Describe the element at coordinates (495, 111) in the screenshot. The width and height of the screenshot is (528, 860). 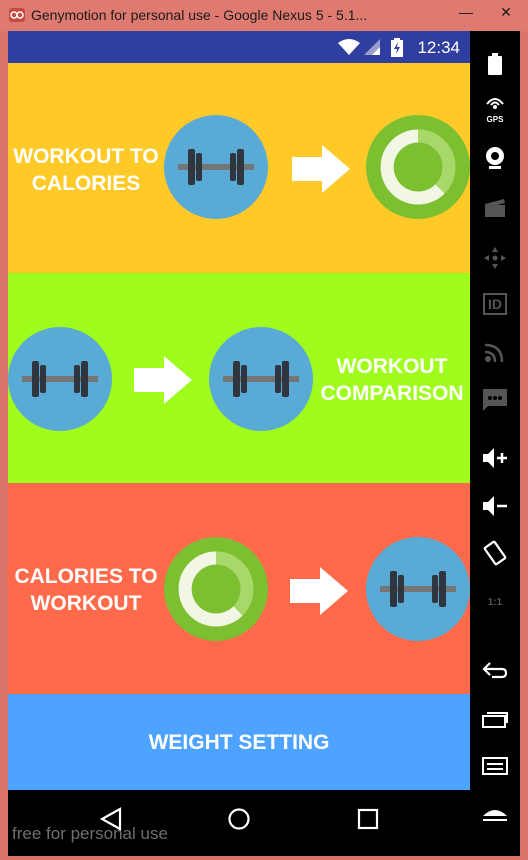
I see `gps-icon: GPS` at that location.